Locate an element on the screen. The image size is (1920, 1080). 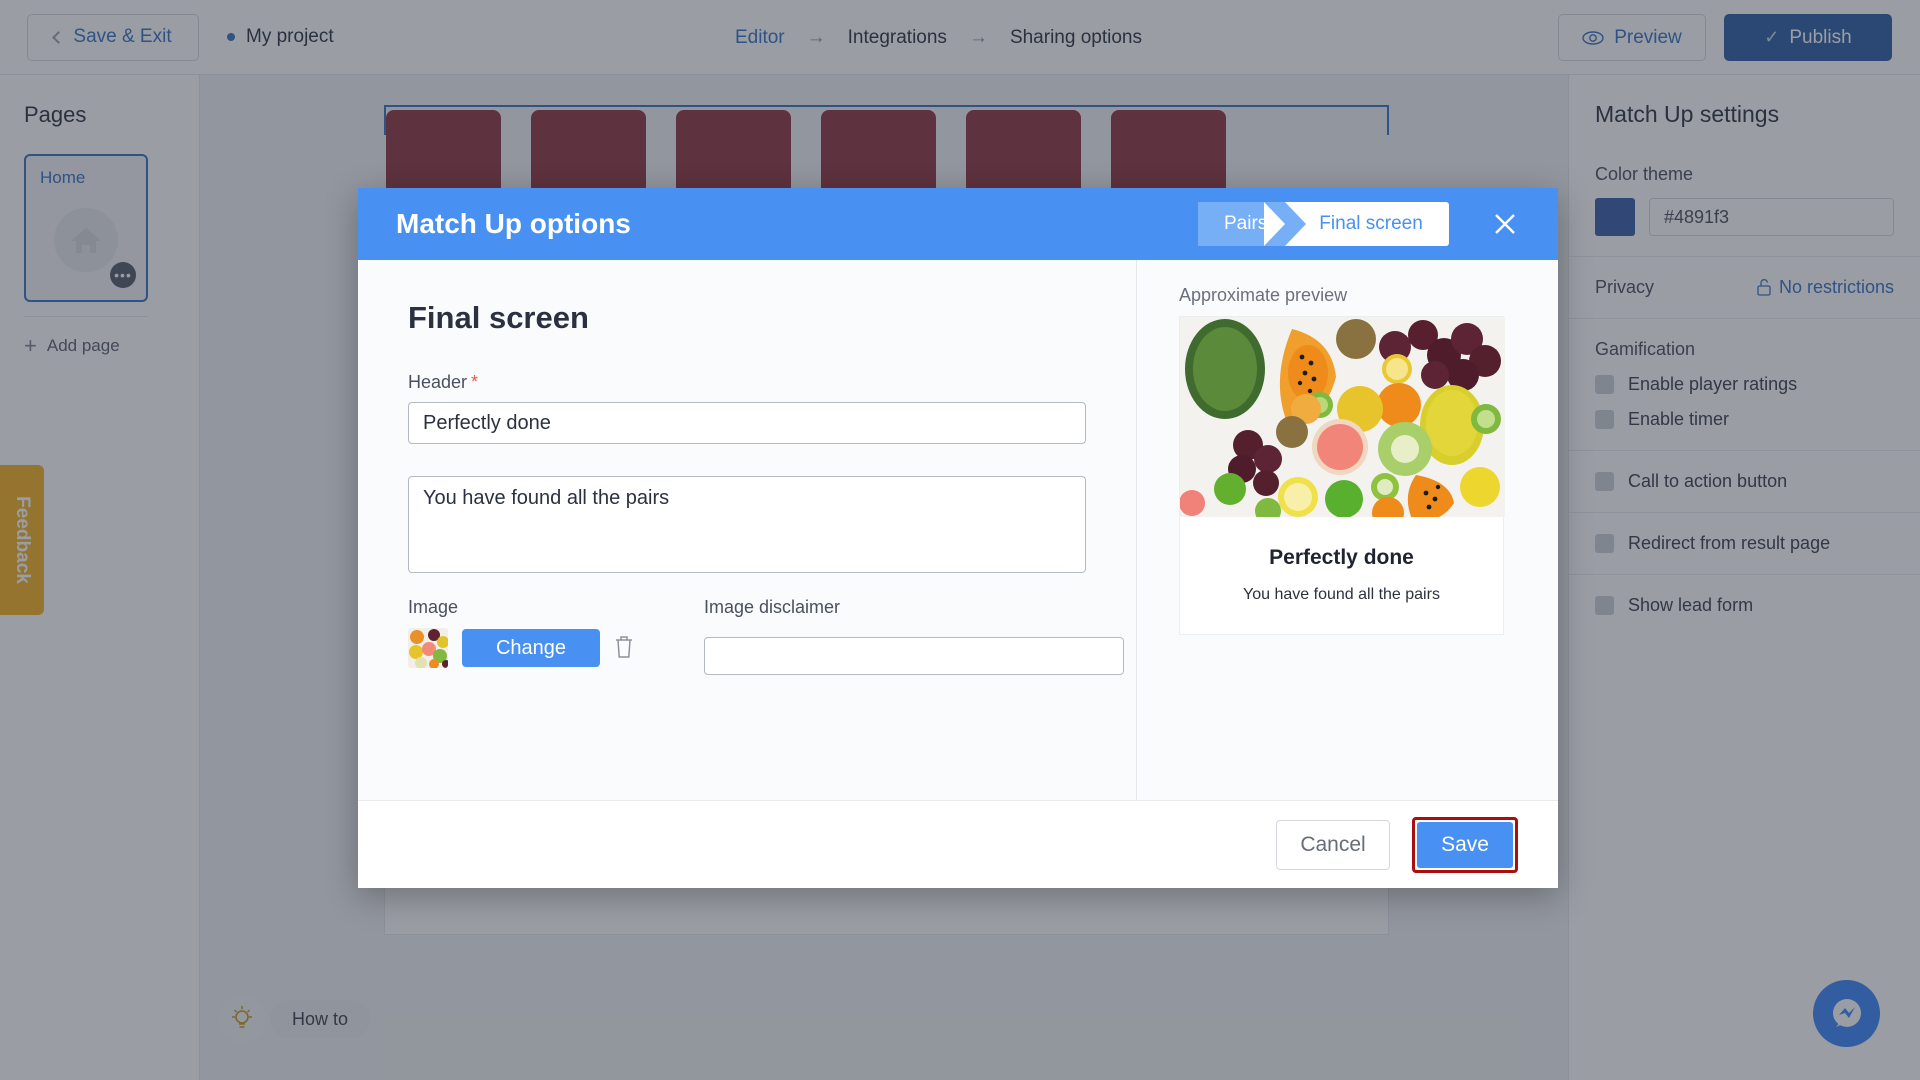
preview-image is located at coordinates (1342, 423).